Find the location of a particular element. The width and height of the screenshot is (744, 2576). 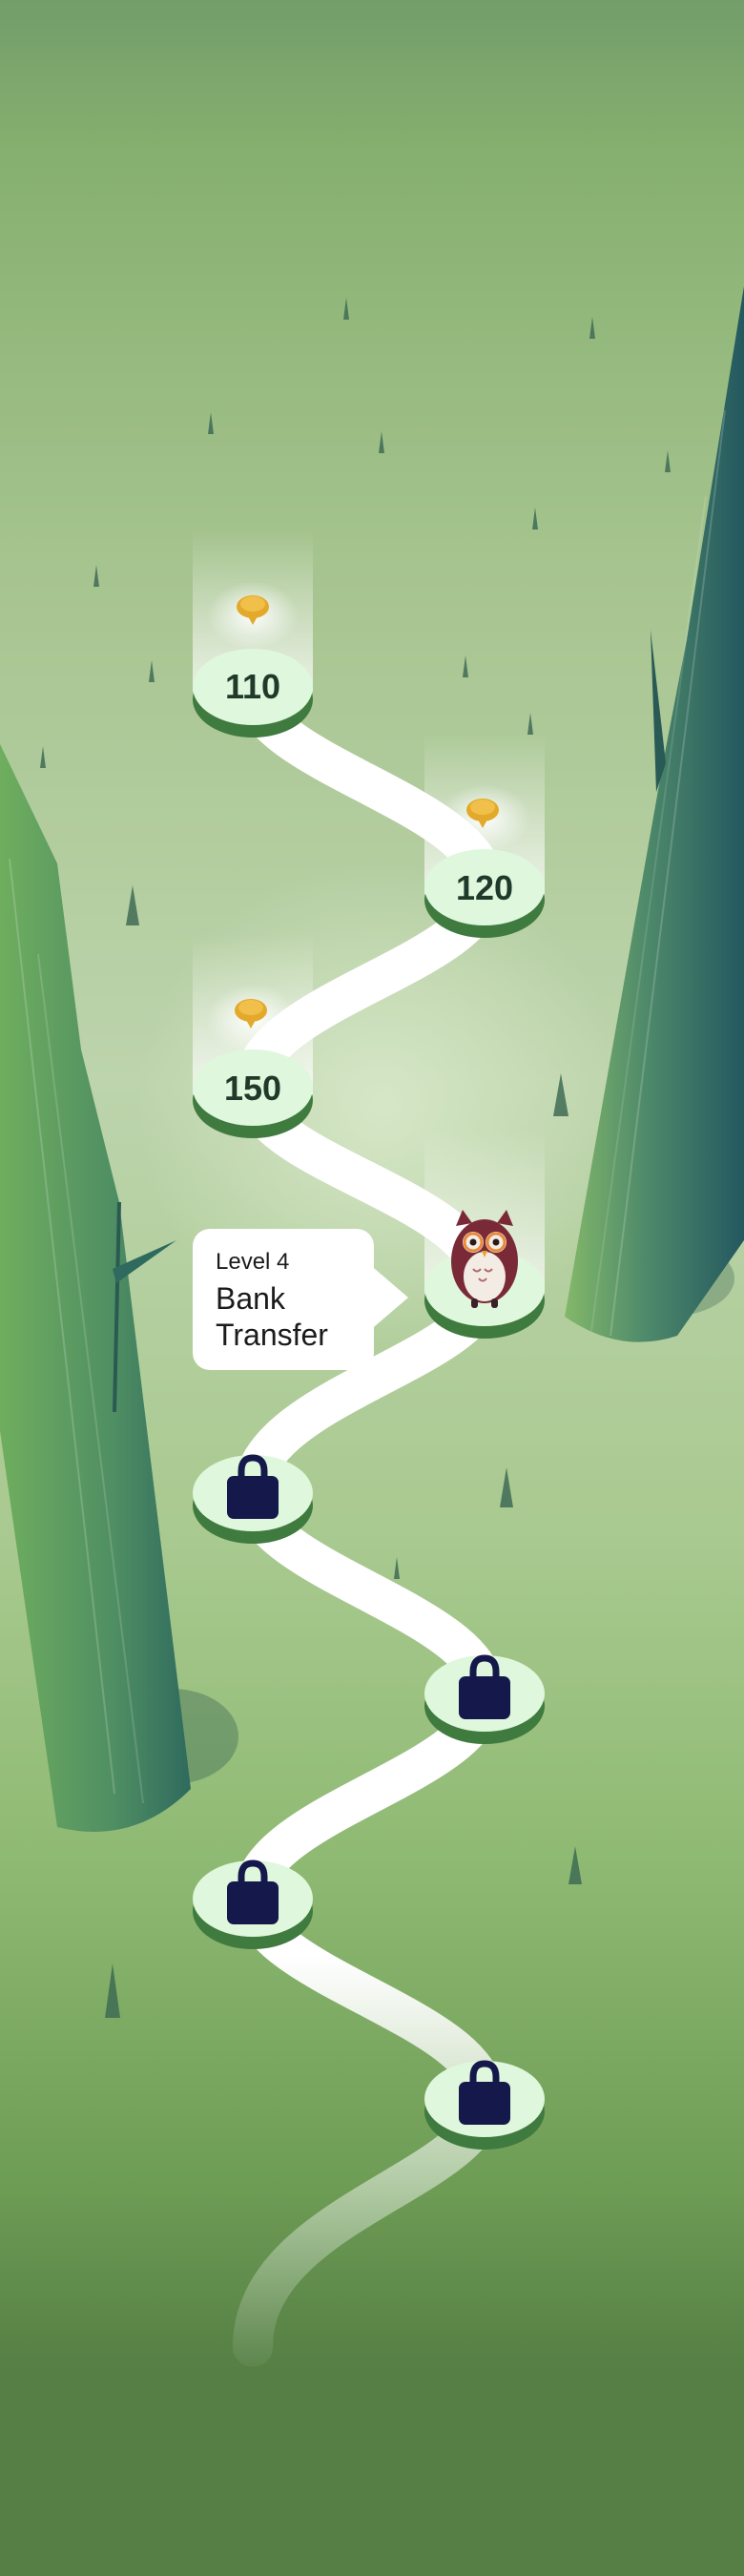

level-node-150: 150 is located at coordinates (253, 1035).